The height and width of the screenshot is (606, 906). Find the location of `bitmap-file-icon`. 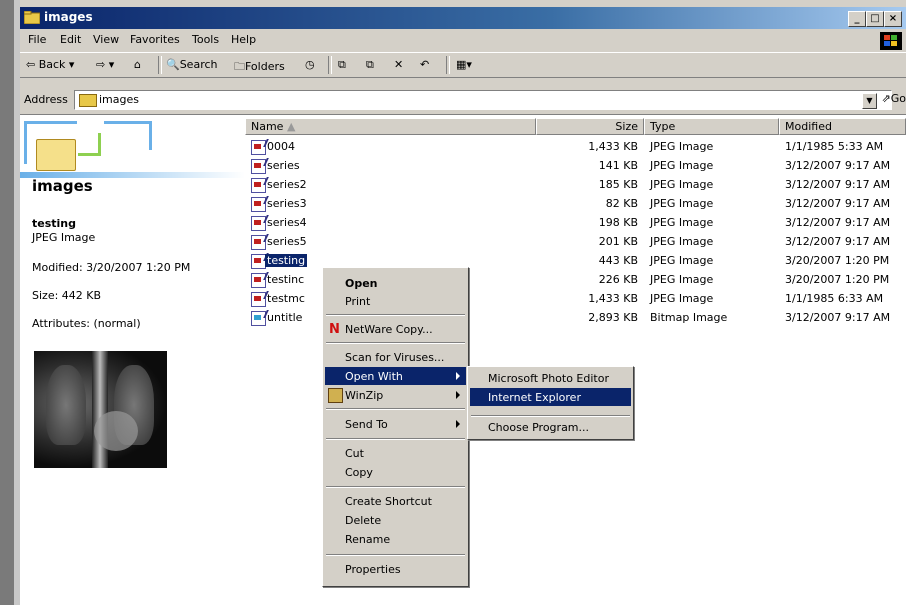

bitmap-file-icon is located at coordinates (260, 318).